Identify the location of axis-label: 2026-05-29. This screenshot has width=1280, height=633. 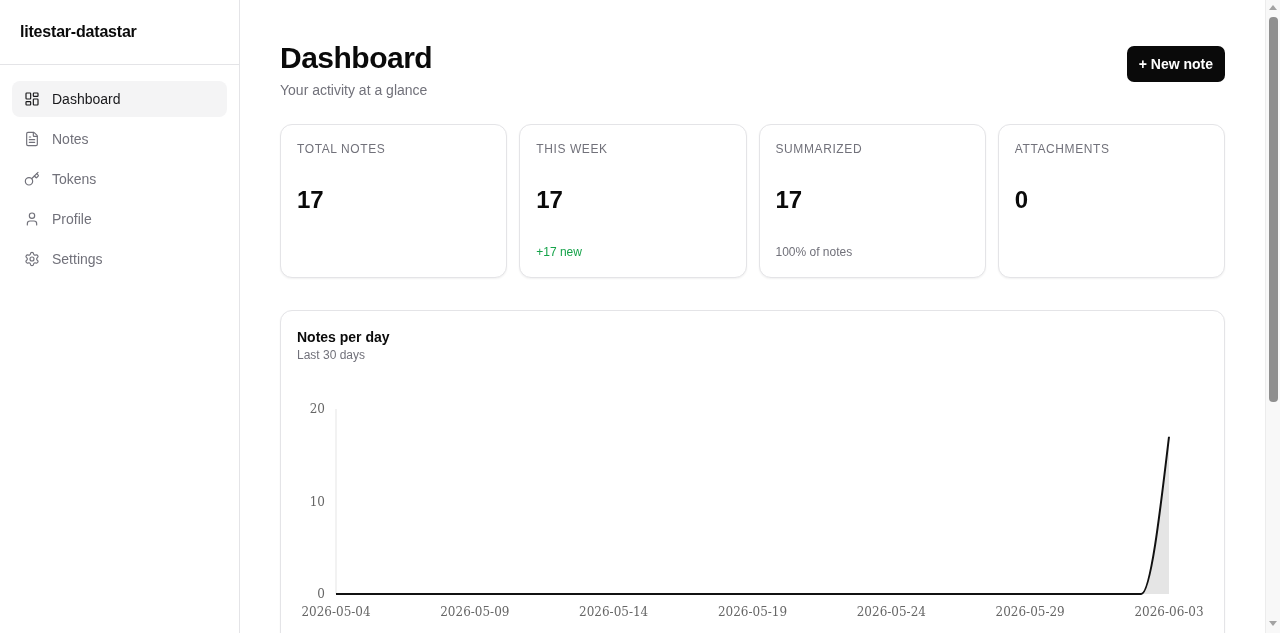
(1030, 612).